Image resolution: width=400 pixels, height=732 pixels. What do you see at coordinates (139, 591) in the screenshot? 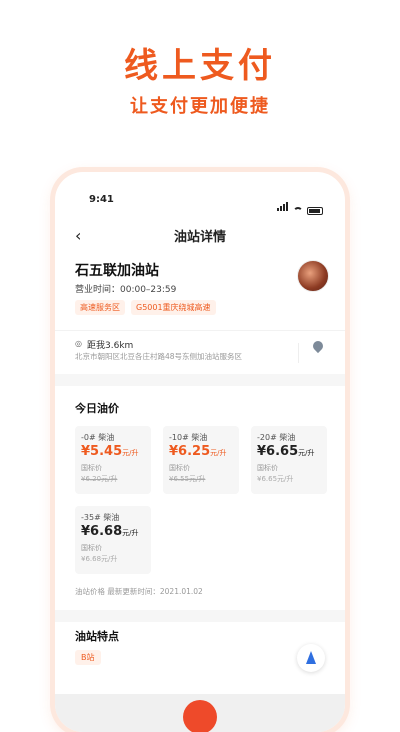
I see `price-update-time: 油站价格 最新更新时间：2021.01.02` at bounding box center [139, 591].